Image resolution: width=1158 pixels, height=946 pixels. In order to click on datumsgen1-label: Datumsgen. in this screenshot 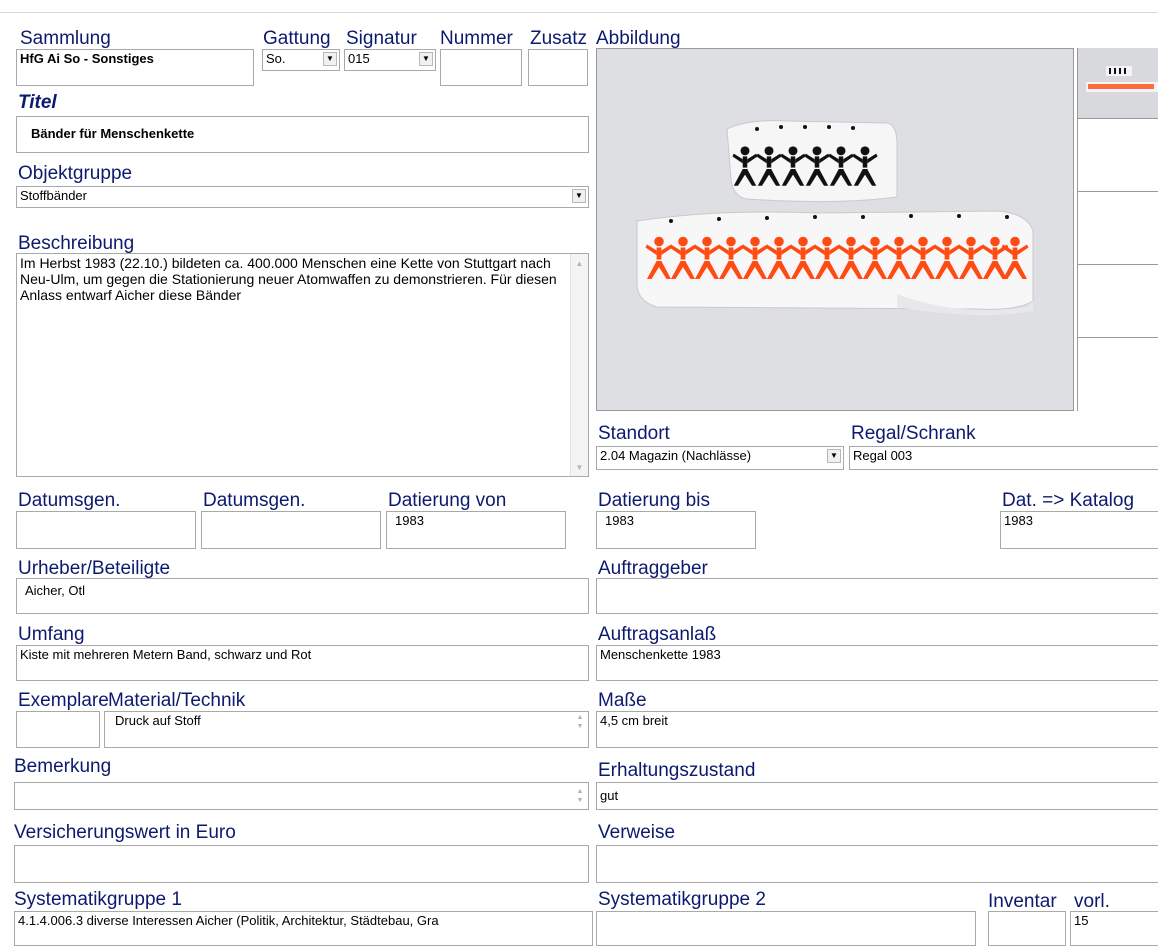, I will do `click(69, 500)`.